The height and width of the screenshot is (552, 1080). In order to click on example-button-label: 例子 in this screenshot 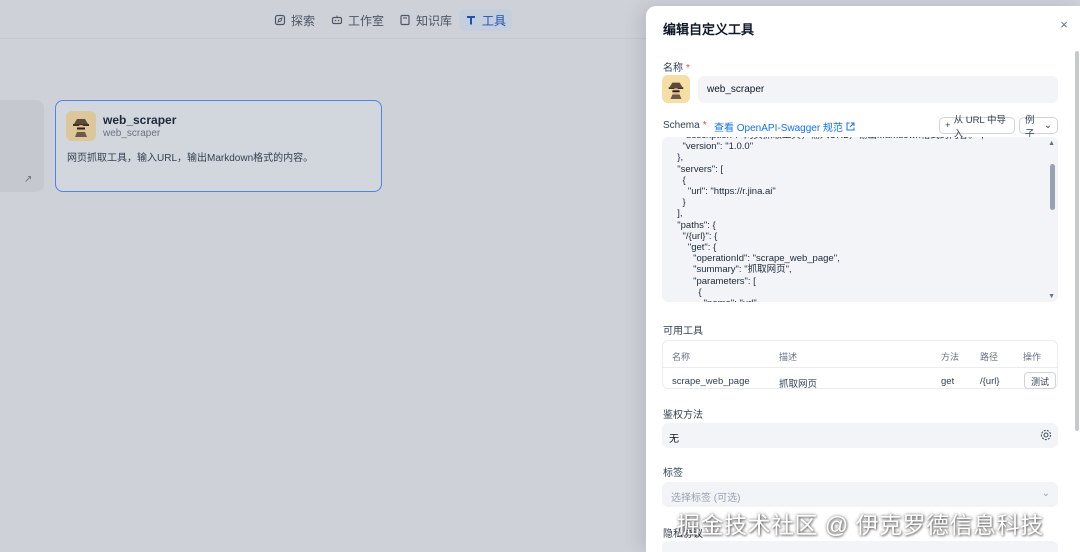, I will do `click(1030, 127)`.